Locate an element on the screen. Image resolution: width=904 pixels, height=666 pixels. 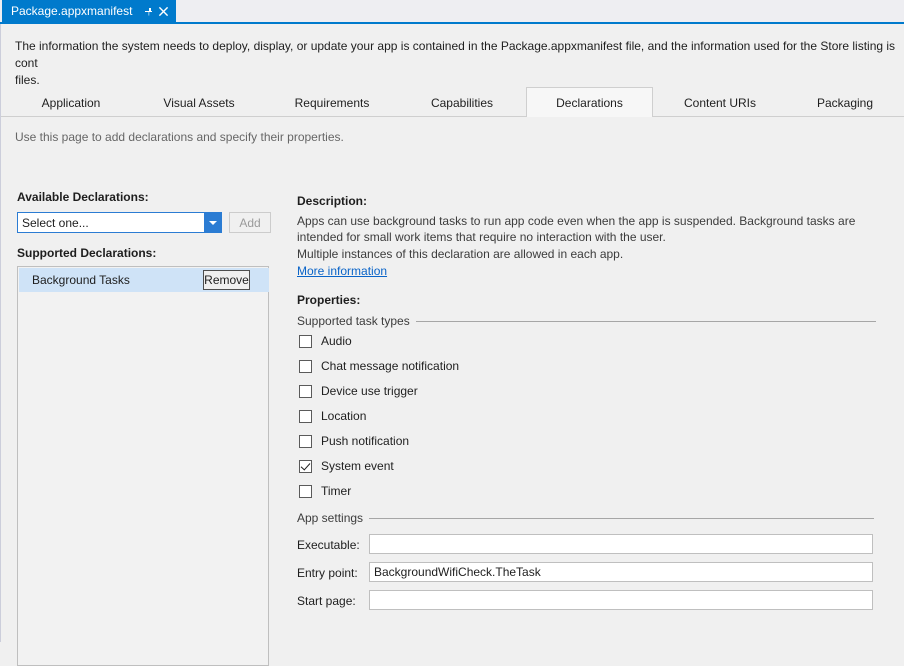
checkbox-label-timer: Timer is located at coordinates (336, 491).